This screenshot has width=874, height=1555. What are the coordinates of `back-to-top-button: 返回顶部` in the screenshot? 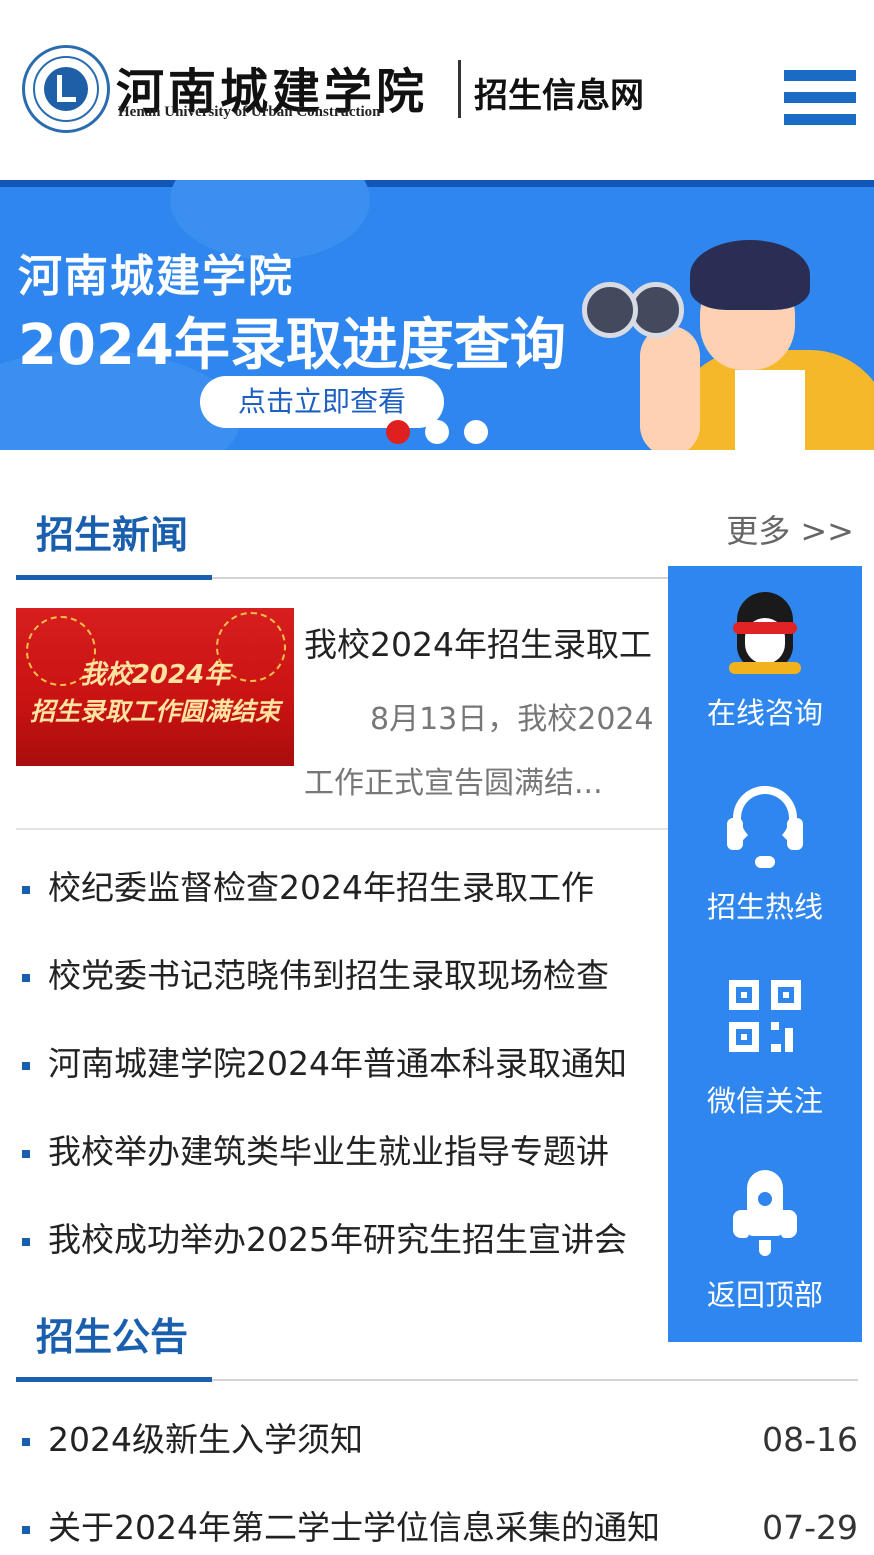 It's located at (765, 1245).